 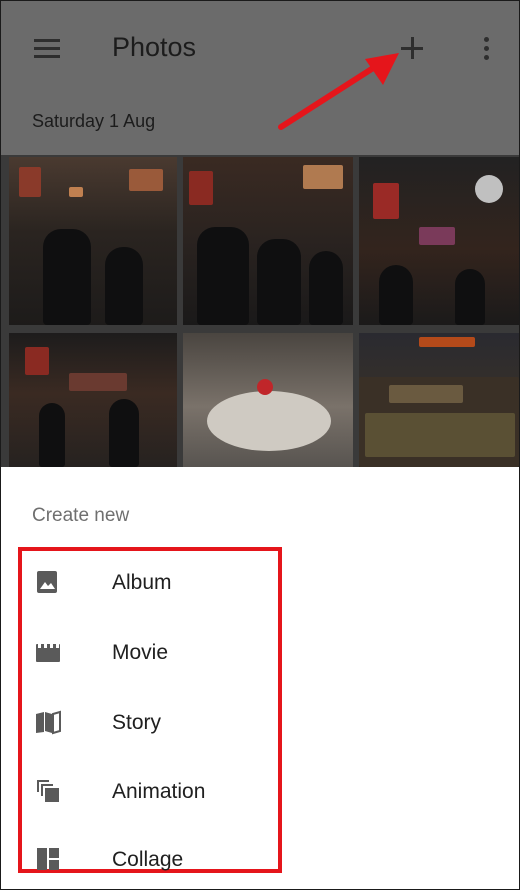 What do you see at coordinates (148, 859) in the screenshot?
I see `menu-item-label: Collage` at bounding box center [148, 859].